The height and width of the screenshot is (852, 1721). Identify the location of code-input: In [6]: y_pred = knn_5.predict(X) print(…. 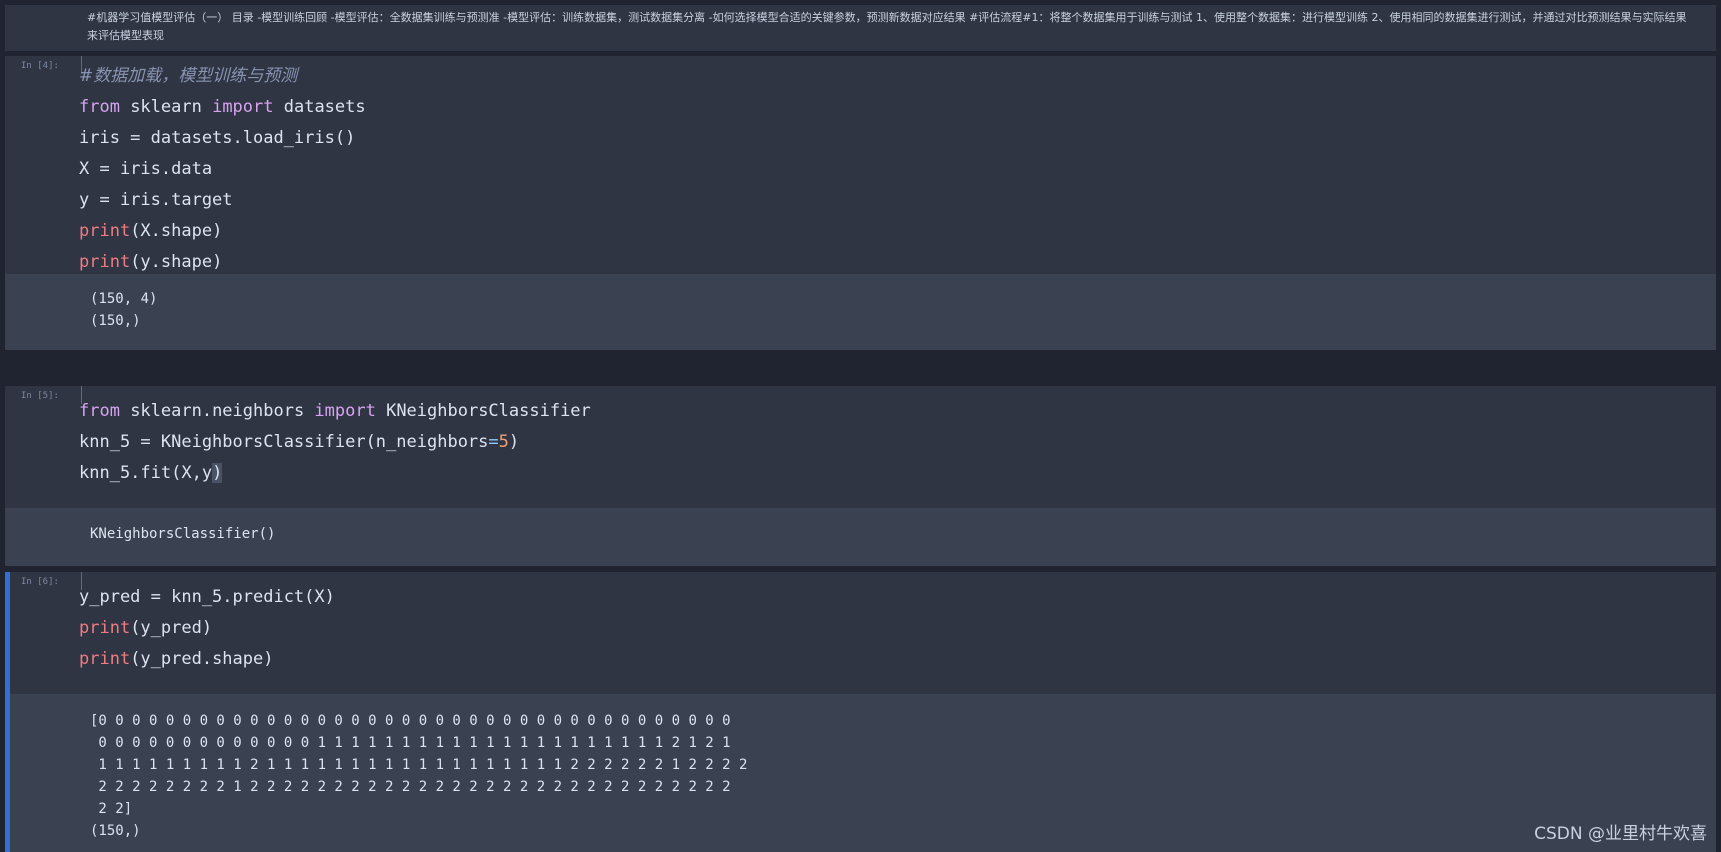
(860, 633).